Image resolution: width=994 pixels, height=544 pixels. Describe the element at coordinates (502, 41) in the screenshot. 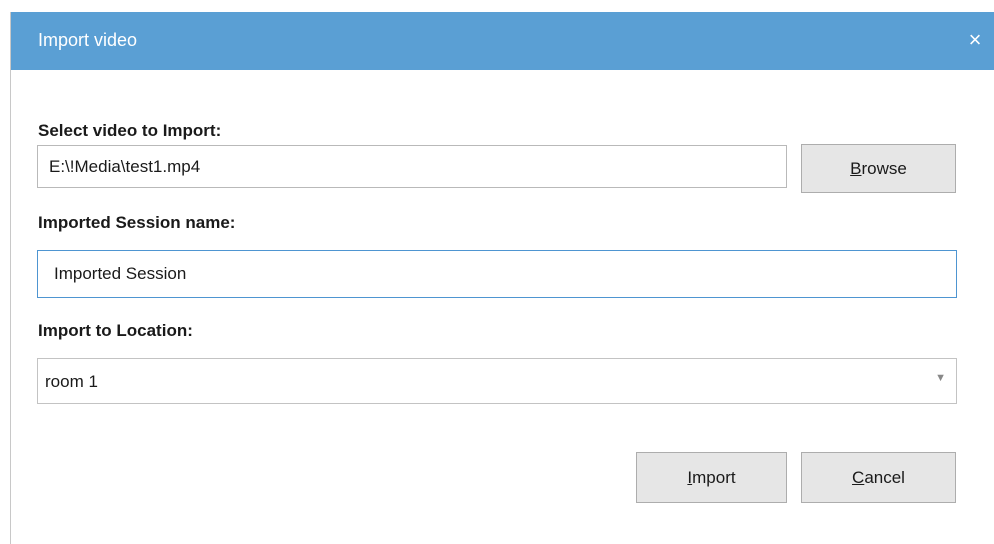

I see `title-bar: Import video ×` at that location.